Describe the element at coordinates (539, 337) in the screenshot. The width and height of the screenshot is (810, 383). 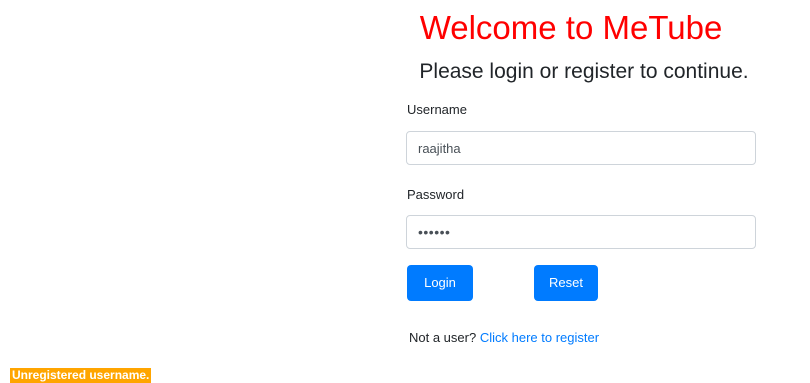
I see `register-link: Click here to register` at that location.